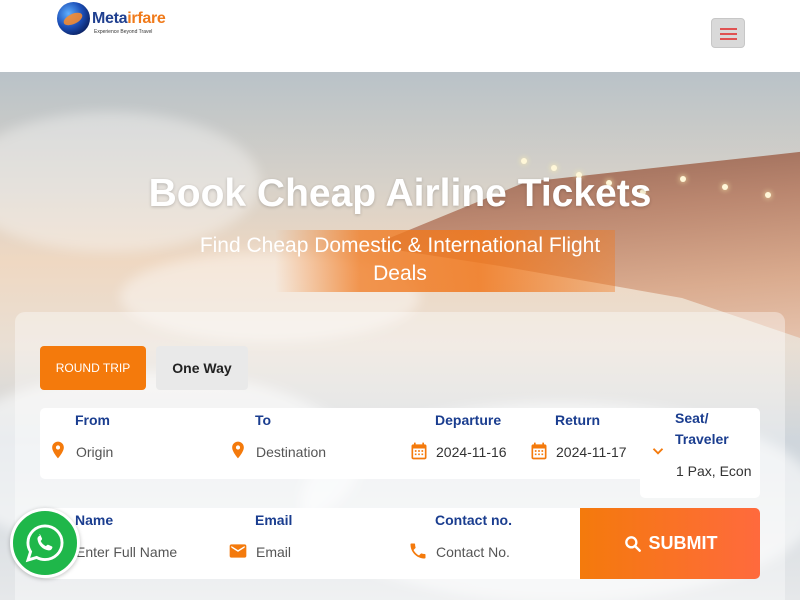 The width and height of the screenshot is (800, 600). I want to click on brand-logo: Metairfare Experience Beyond Travel, so click(111, 20).